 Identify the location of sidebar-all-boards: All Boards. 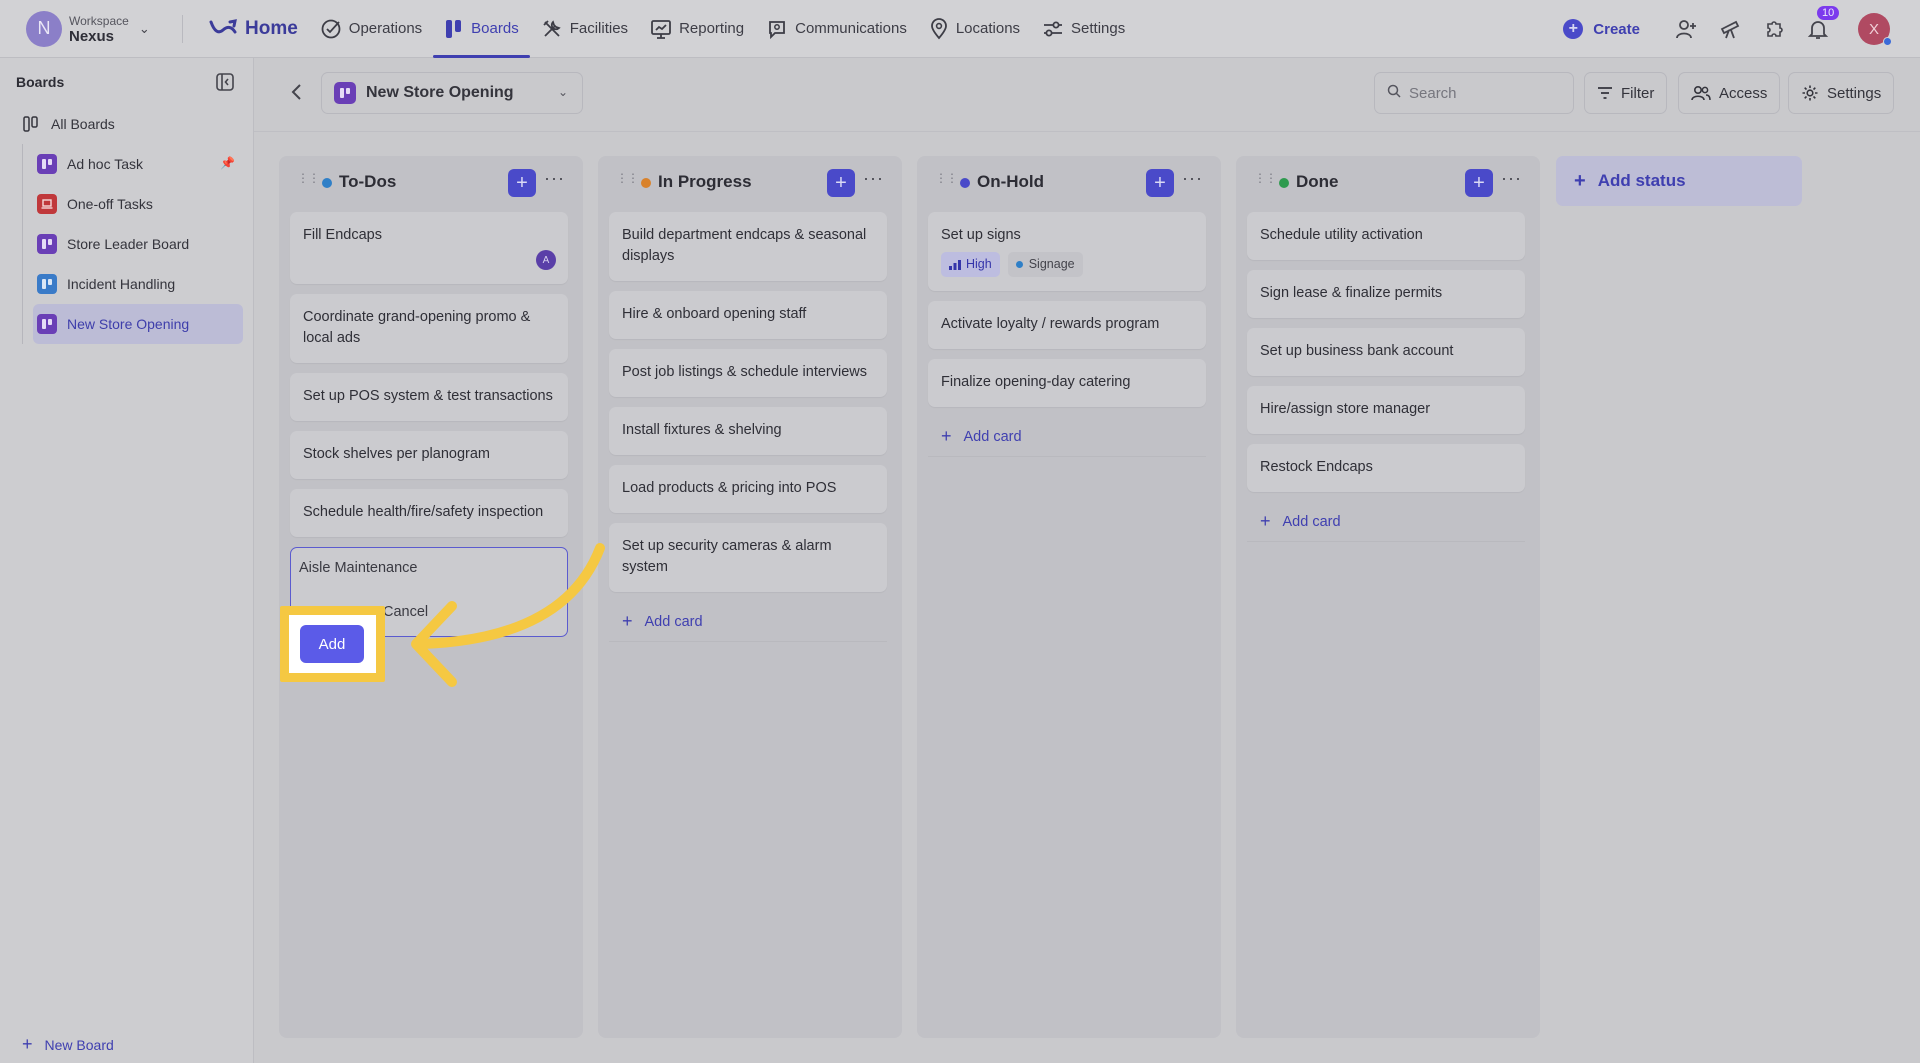
(126, 124).